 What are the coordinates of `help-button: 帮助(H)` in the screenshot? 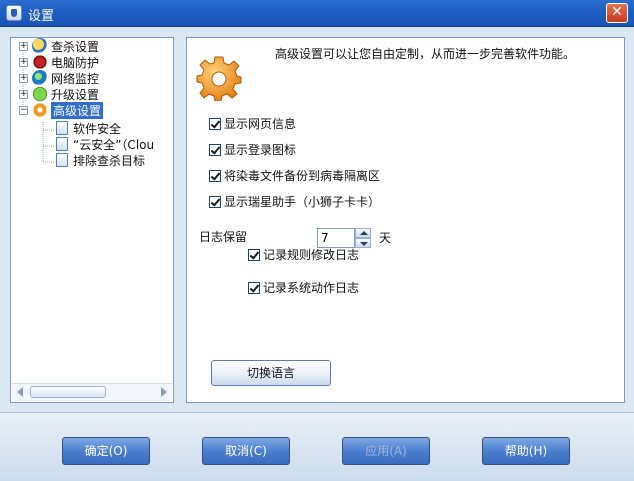 It's located at (526, 451).